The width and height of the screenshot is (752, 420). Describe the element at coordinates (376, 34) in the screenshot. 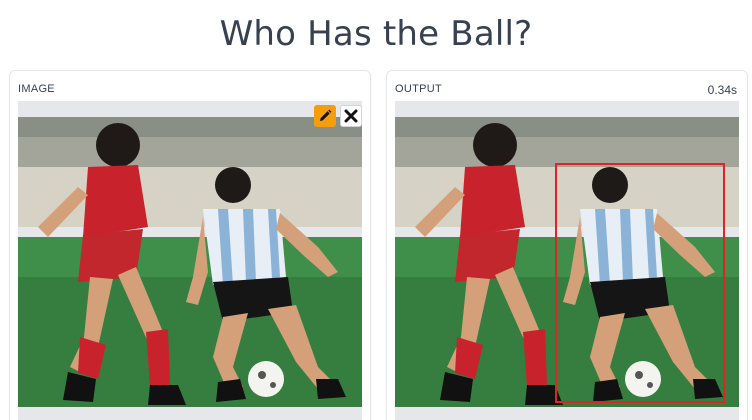

I see `page-title: Who Has the Ball?` at that location.